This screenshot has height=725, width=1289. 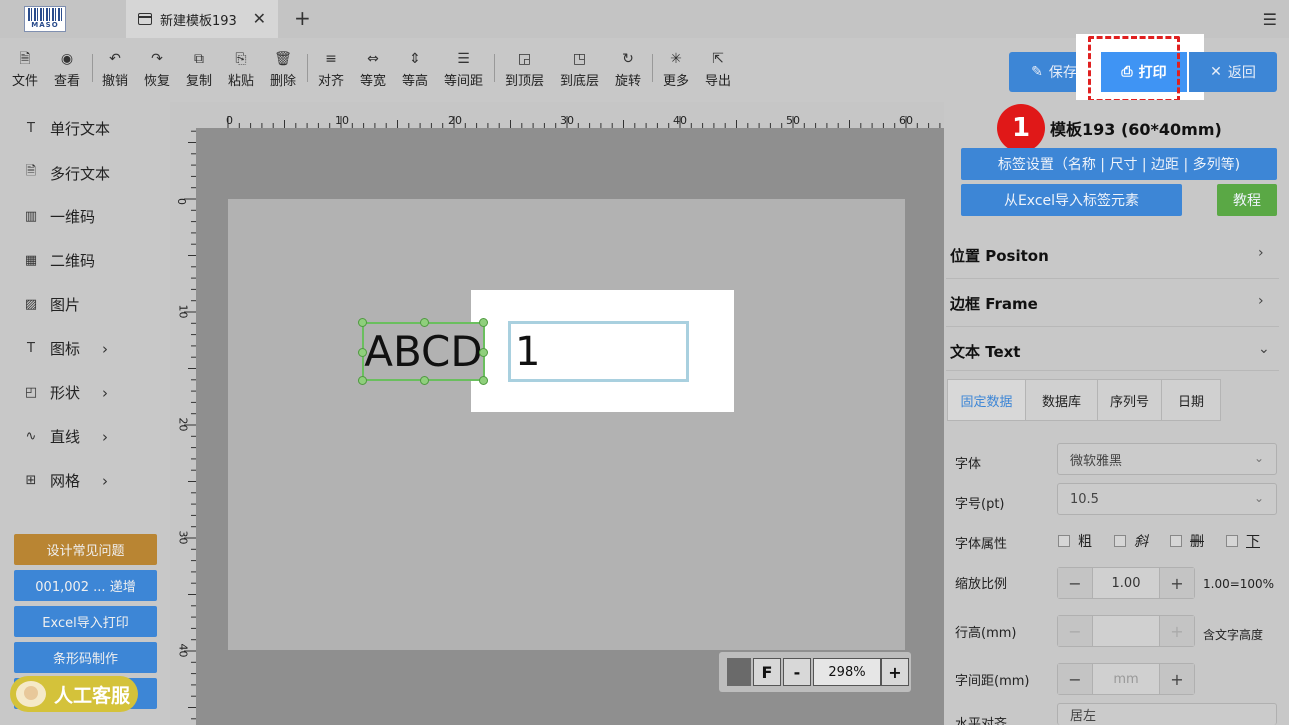 What do you see at coordinates (718, 69) in the screenshot?
I see `export-button: ⇱ 导出` at bounding box center [718, 69].